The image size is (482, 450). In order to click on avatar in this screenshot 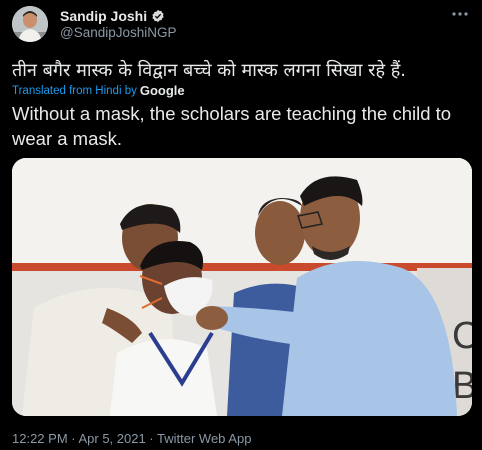, I will do `click(30, 24)`.